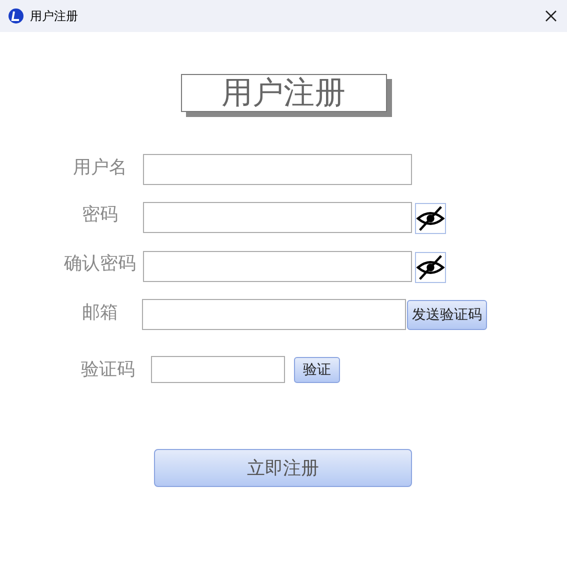 The height and width of the screenshot is (583, 567). Describe the element at coordinates (16, 16) in the screenshot. I see `app-logo-icon` at that location.